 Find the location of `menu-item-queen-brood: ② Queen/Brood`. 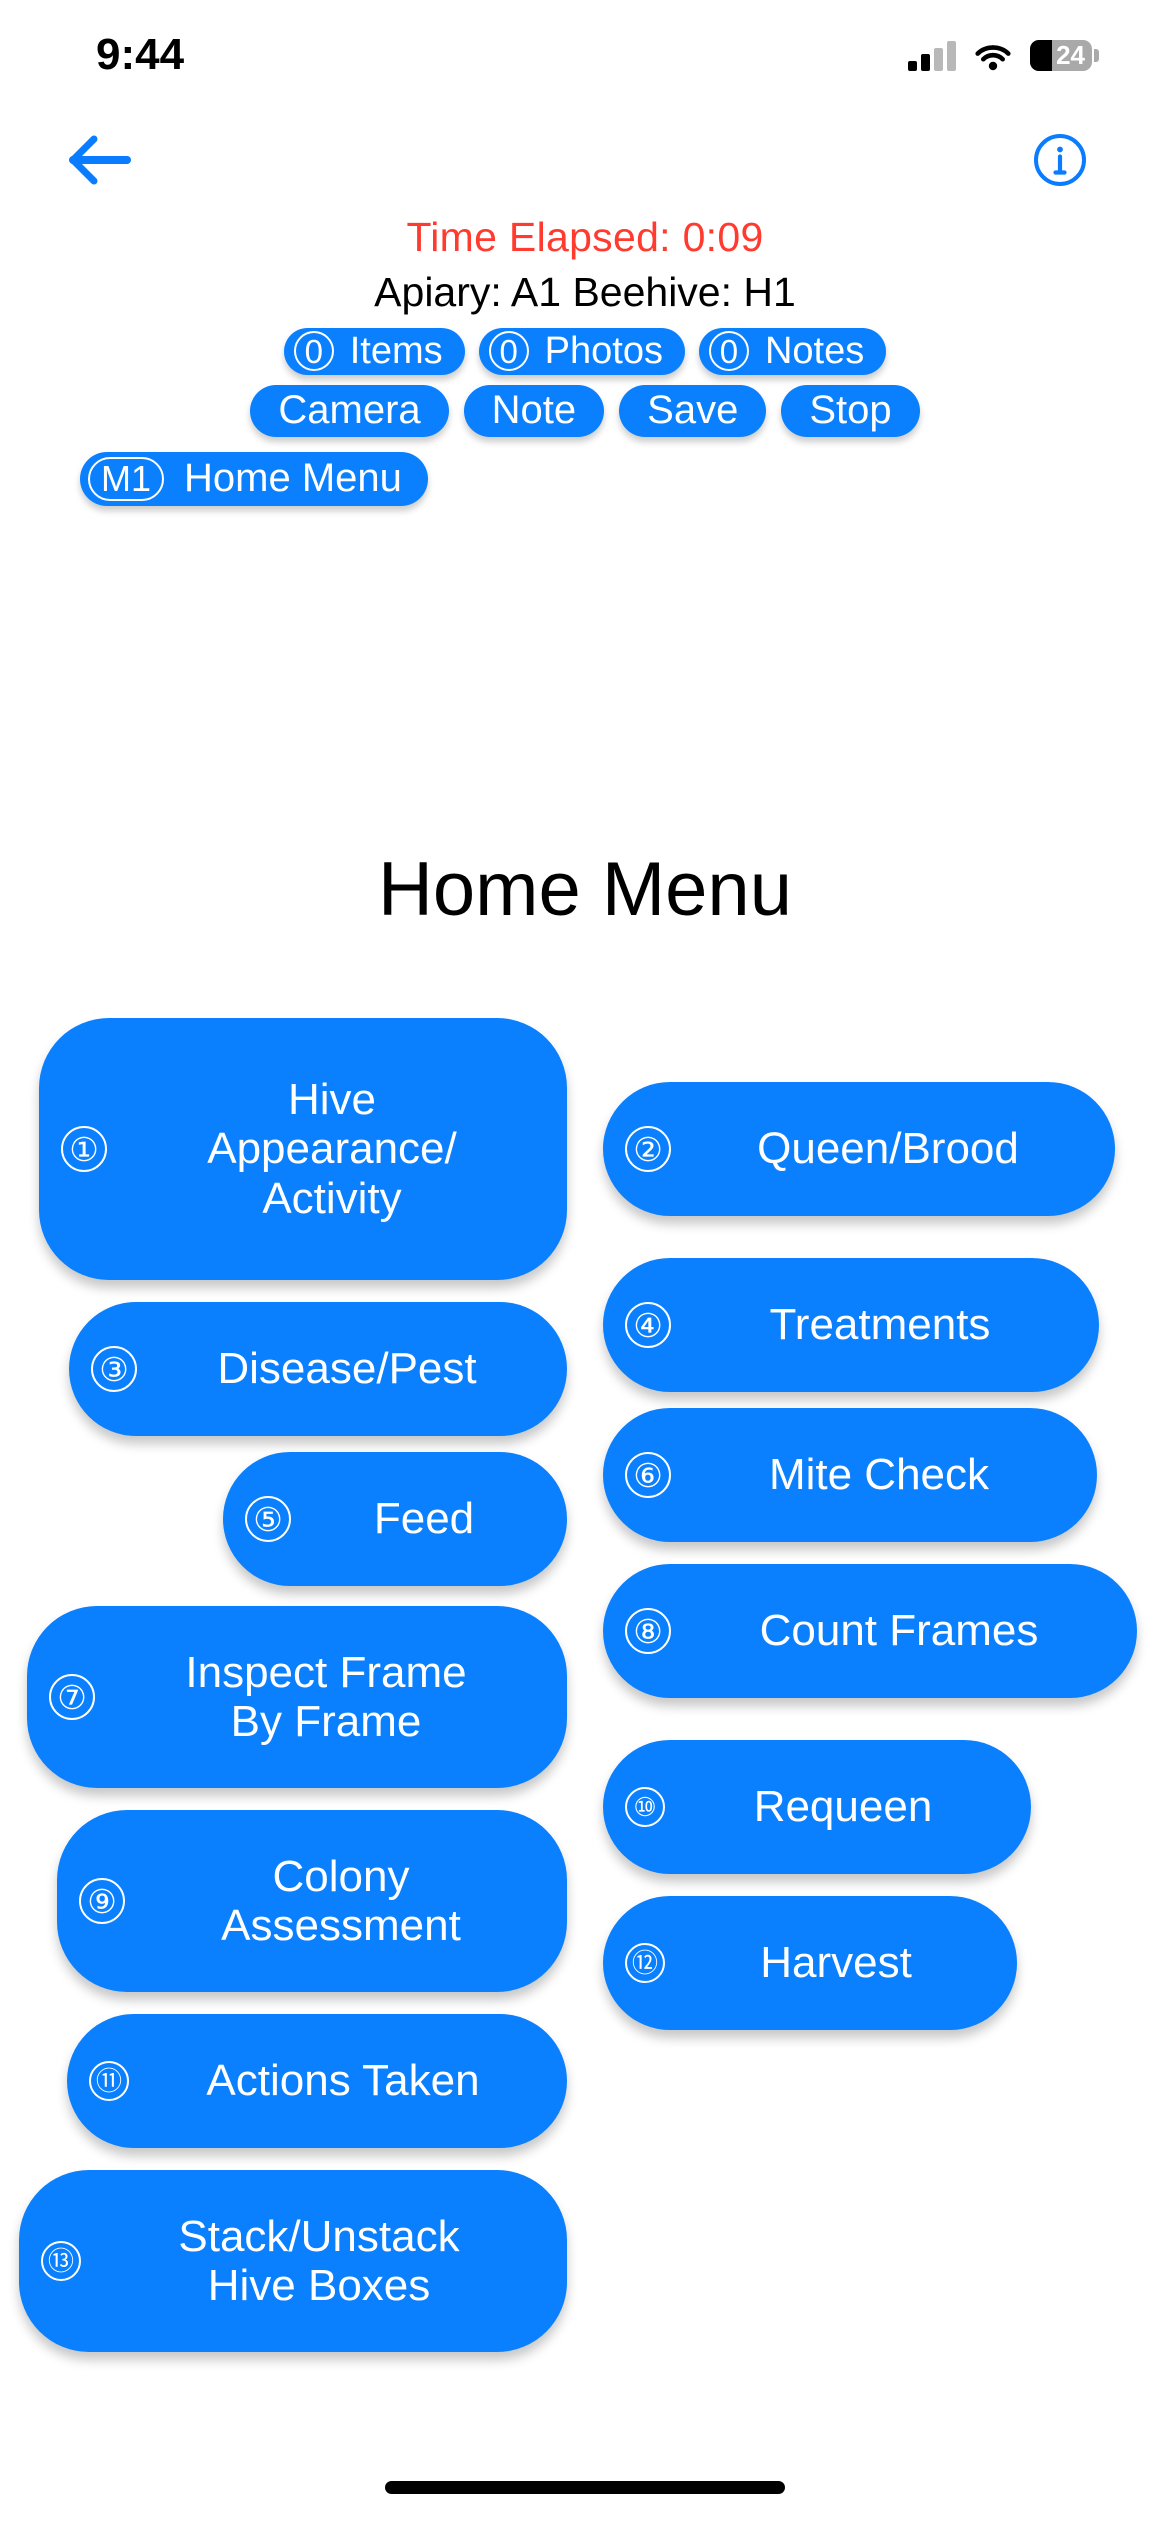

menu-item-queen-brood: ② Queen/Brood is located at coordinates (859, 1149).